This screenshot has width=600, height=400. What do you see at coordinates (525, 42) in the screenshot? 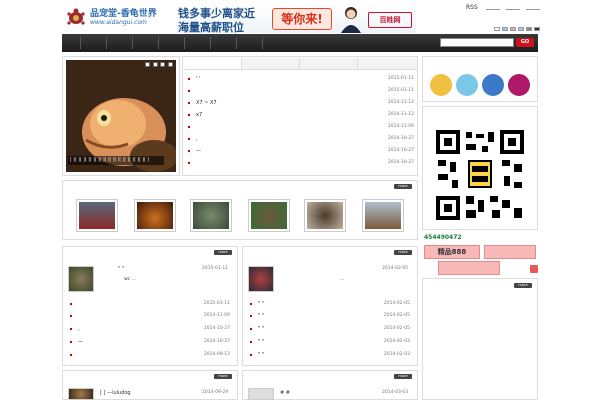
I see `search-button: GO` at bounding box center [525, 42].